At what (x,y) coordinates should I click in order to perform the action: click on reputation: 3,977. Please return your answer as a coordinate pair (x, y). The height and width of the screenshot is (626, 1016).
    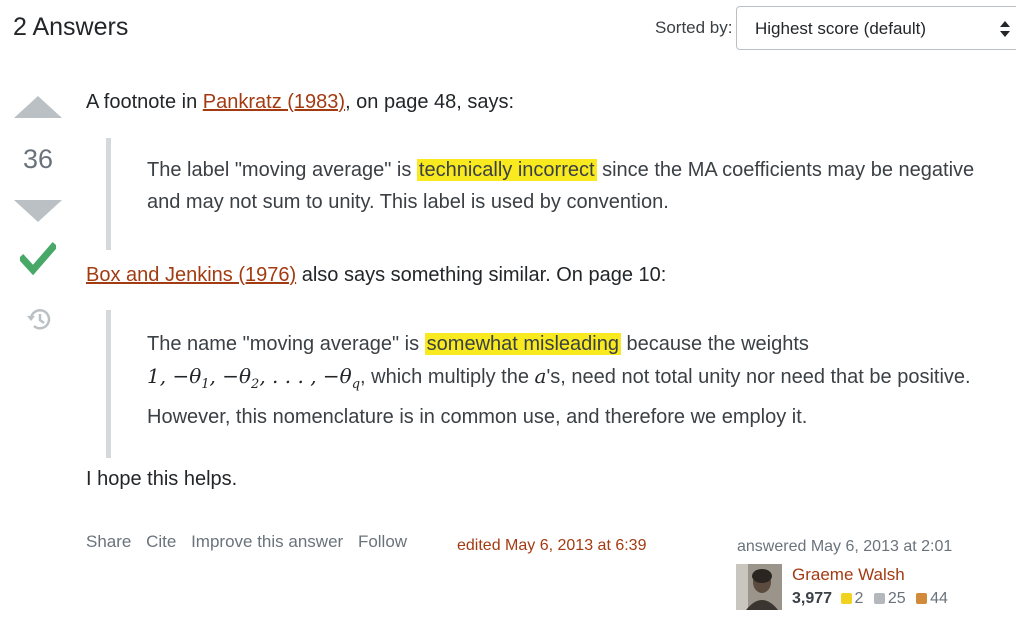
    Looking at the image, I should click on (812, 598).